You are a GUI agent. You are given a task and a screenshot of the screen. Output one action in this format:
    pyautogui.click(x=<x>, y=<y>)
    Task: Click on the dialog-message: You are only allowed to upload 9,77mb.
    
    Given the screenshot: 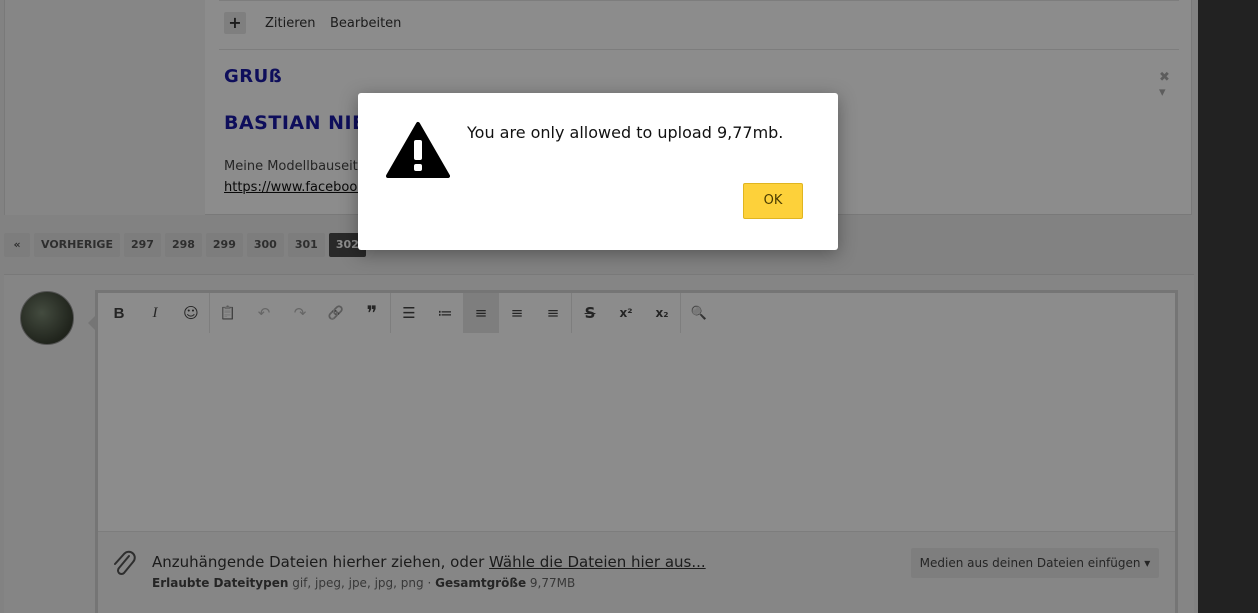 What is the action you would take?
    pyautogui.click(x=625, y=132)
    